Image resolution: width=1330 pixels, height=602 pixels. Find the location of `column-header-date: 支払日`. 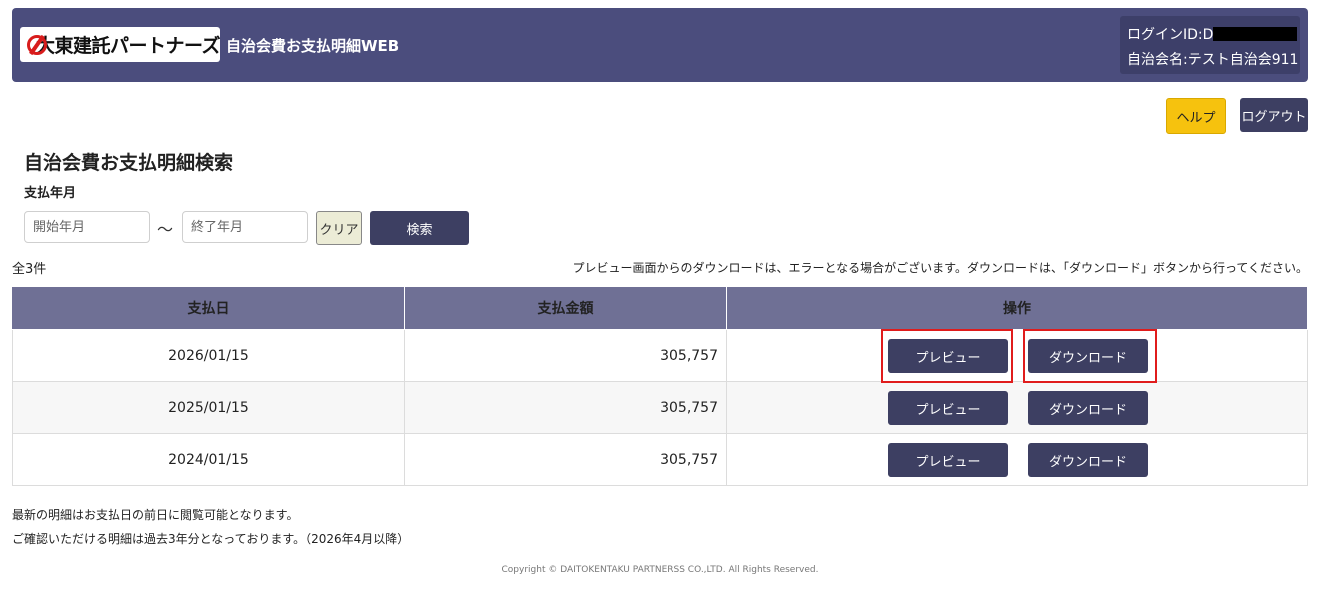

column-header-date: 支払日 is located at coordinates (208, 308).